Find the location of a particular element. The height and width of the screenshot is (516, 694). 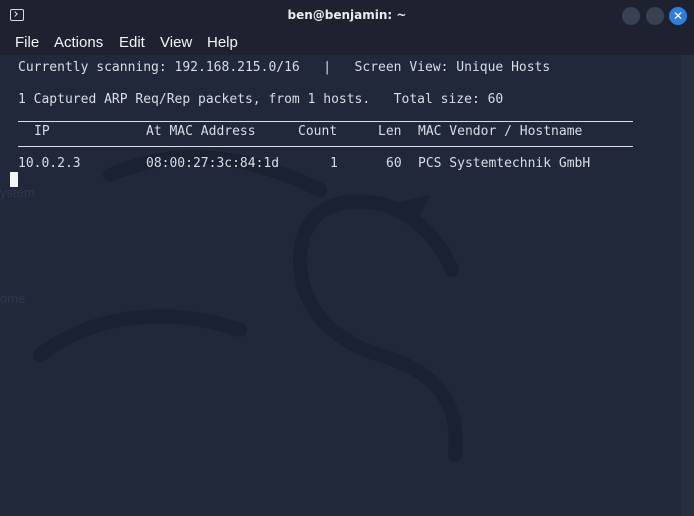

table-header-rule is located at coordinates (325, 146).